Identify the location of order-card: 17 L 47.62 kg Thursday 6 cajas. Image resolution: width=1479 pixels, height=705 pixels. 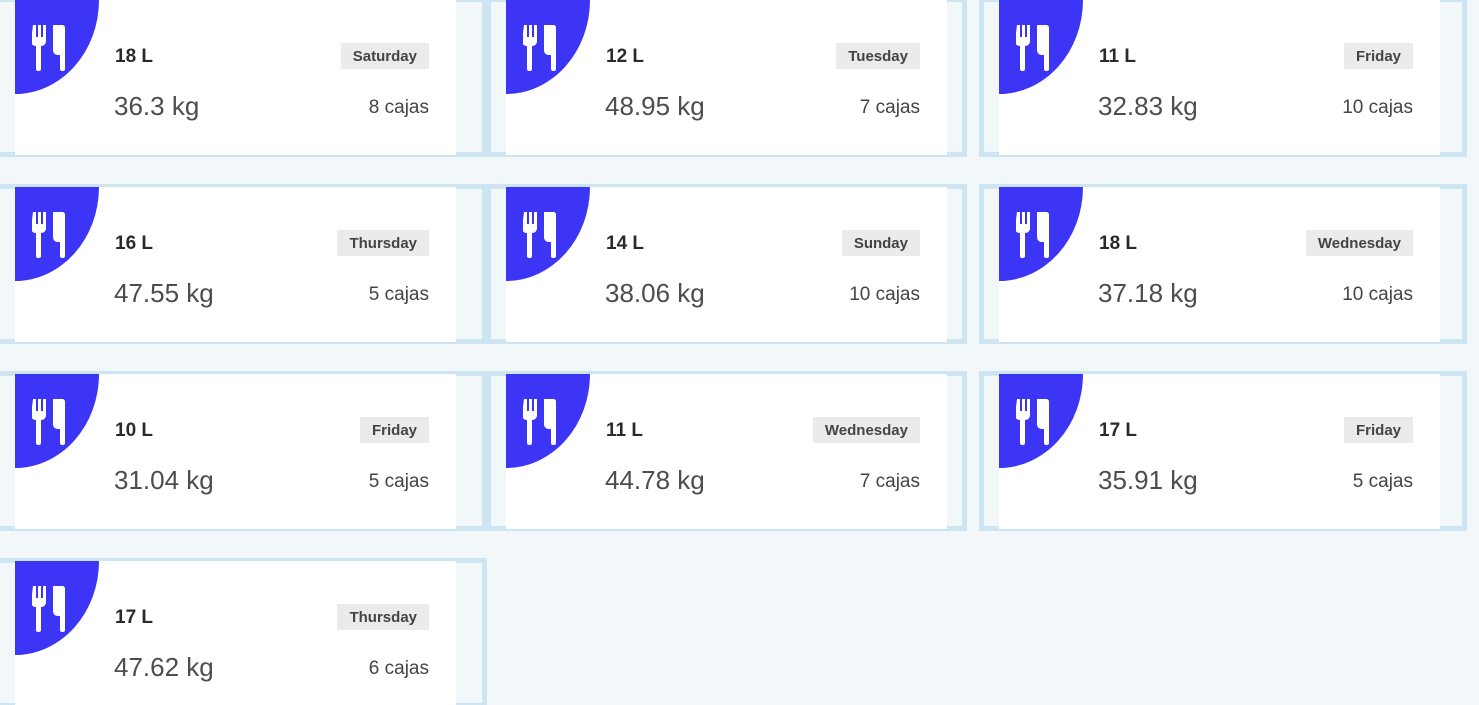
(243, 631).